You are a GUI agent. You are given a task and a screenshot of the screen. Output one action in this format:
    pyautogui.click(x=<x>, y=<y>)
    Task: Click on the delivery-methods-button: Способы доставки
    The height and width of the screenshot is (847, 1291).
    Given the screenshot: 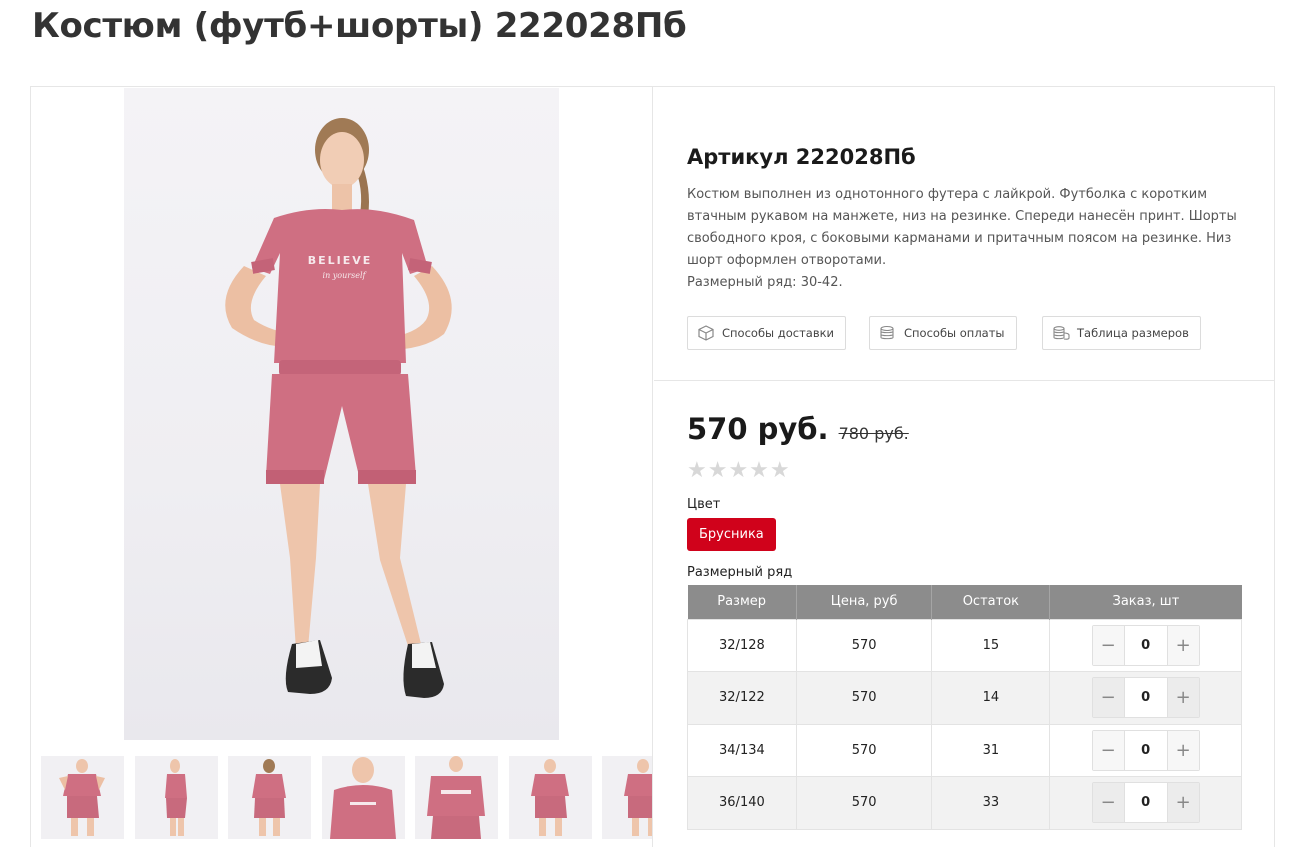 What is the action you would take?
    pyautogui.click(x=767, y=333)
    